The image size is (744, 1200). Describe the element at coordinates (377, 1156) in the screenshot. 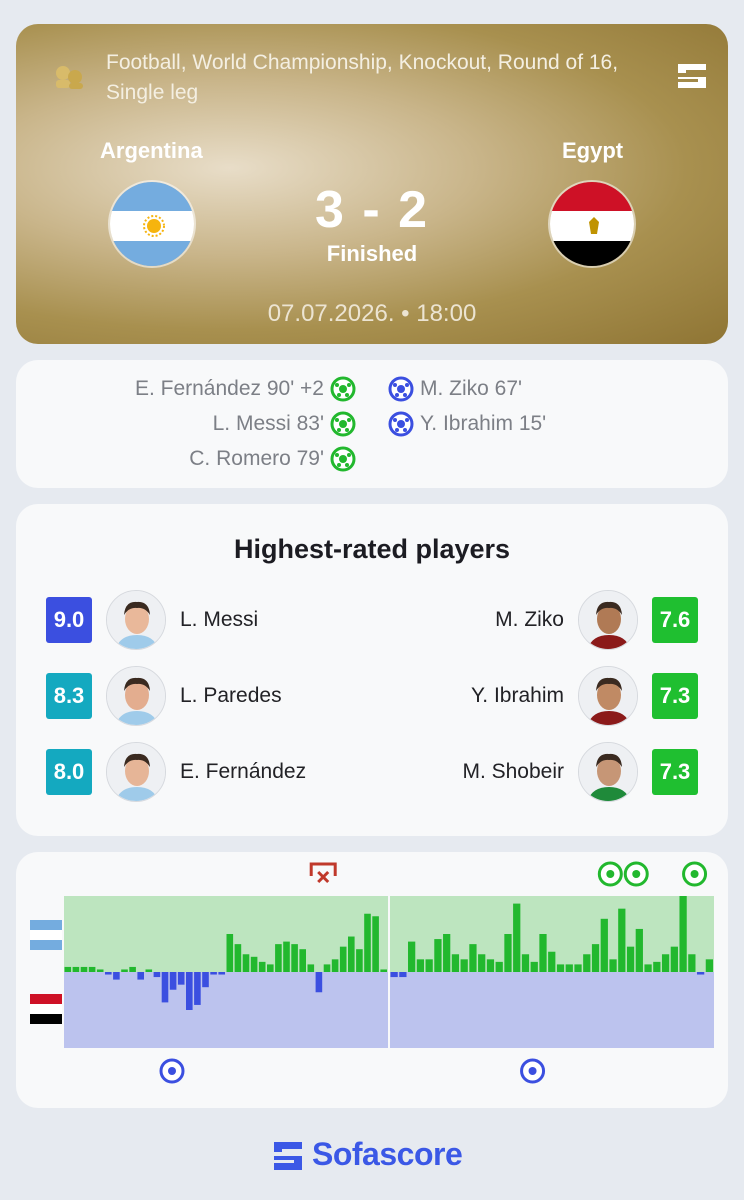

I see `sofascore-brand: Sofascore` at that location.